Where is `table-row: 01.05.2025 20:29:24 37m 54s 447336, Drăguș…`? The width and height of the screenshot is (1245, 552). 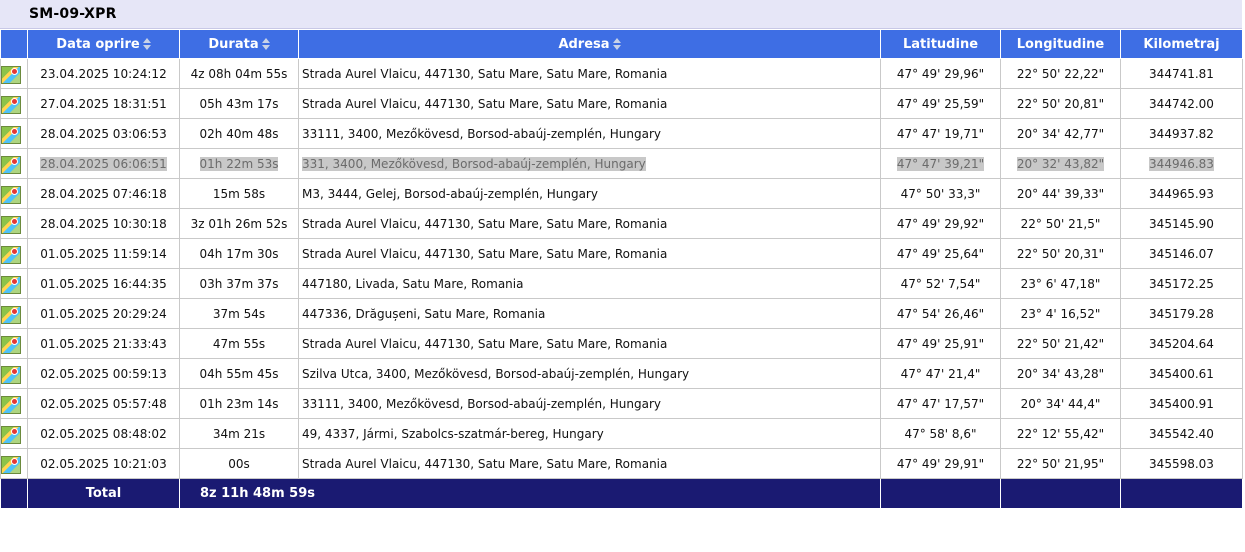
table-row: 01.05.2025 20:29:24 37m 54s 447336, Drăguș… is located at coordinates (621, 313).